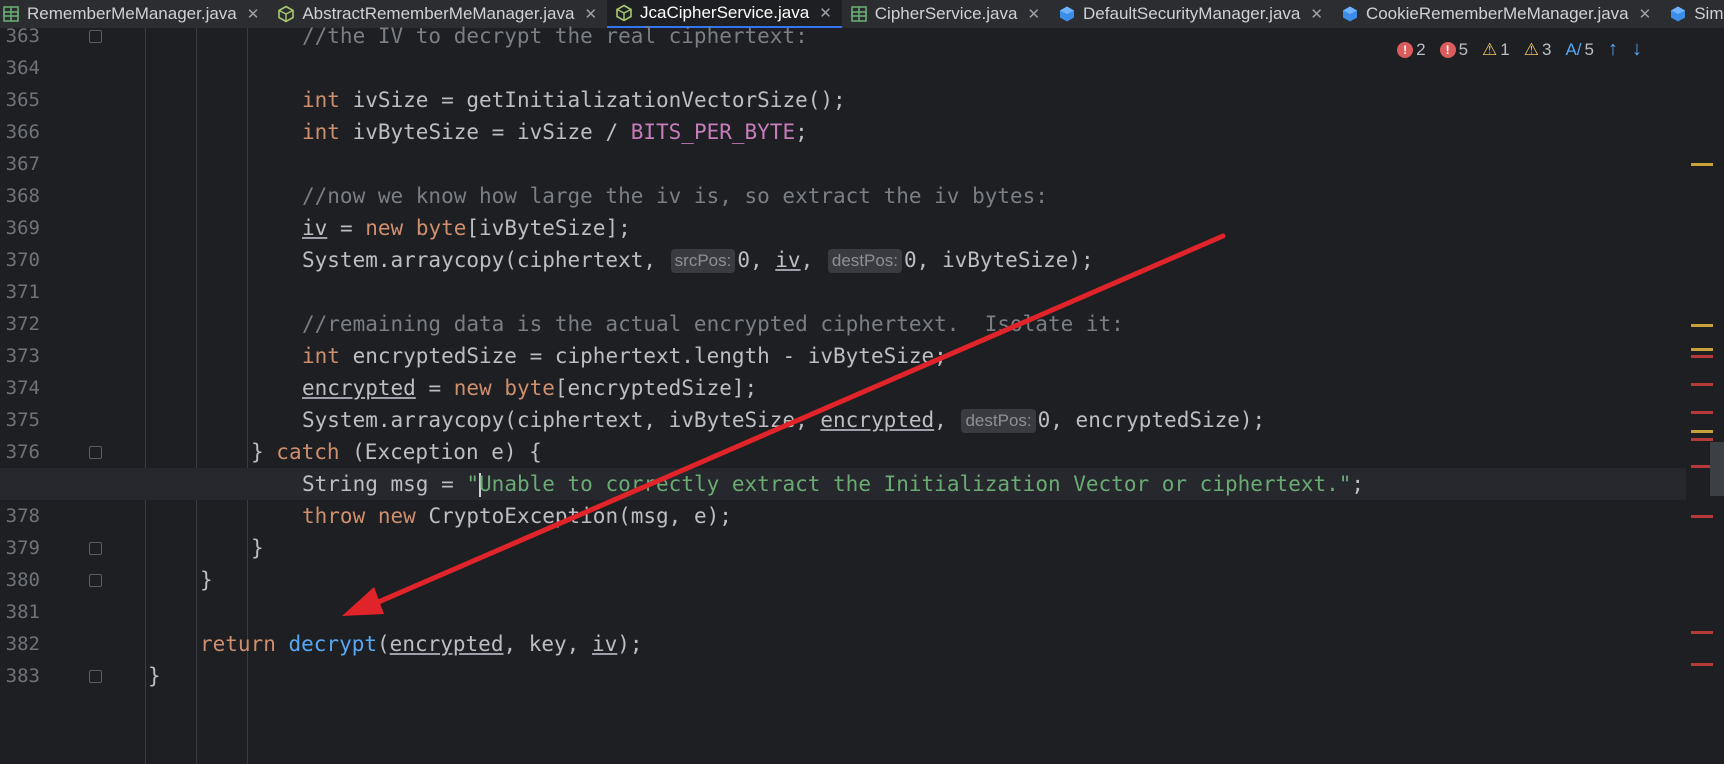 This screenshot has width=1724, height=764. I want to click on string-quote: ", so click(473, 484).